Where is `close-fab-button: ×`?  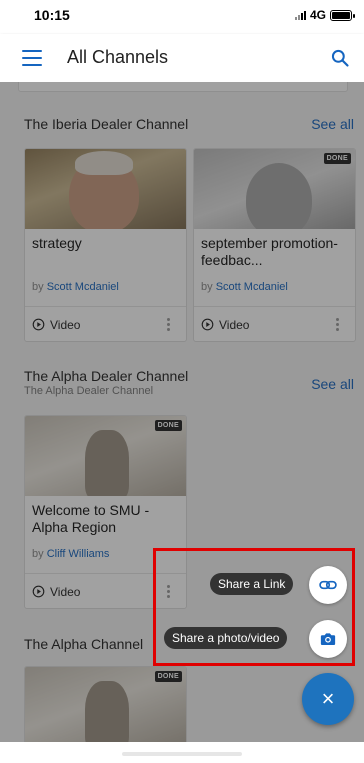
close-fab-button: × is located at coordinates (328, 699).